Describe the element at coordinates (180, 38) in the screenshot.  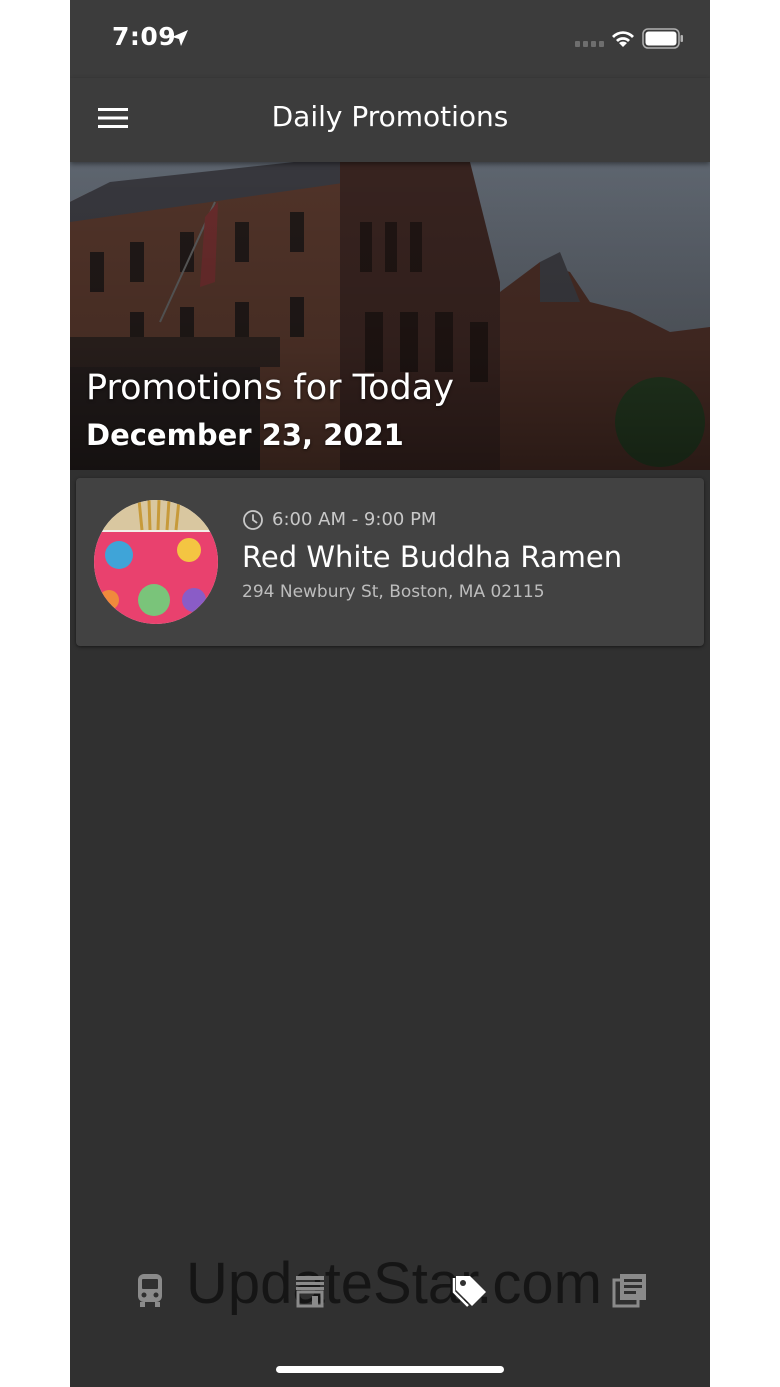
I see `location-arrow-icon` at that location.